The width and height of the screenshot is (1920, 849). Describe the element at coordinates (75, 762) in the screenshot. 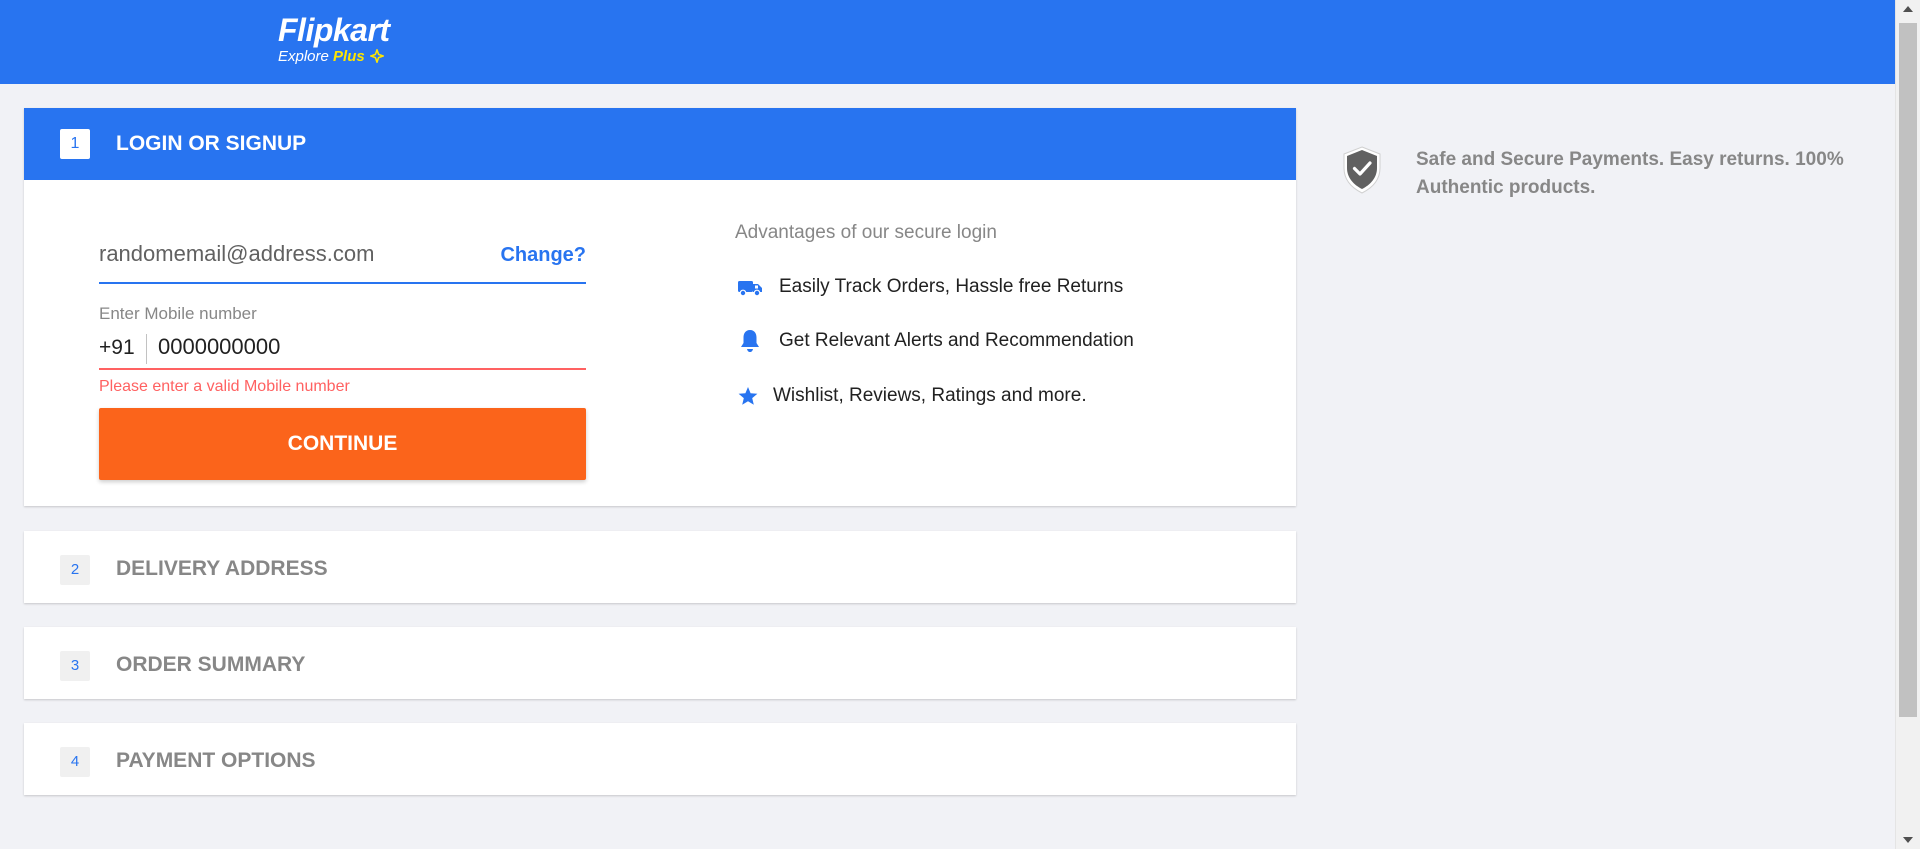

I see `step-number-badge: 4` at that location.